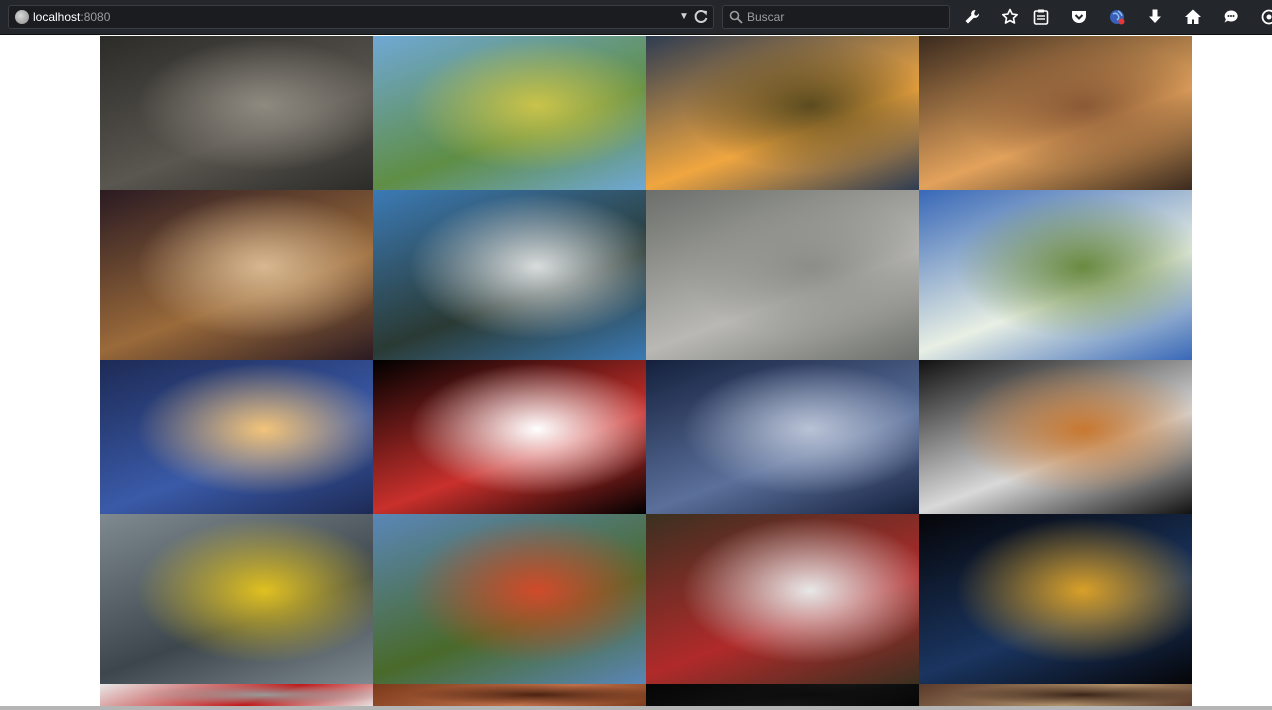 The width and height of the screenshot is (1272, 710). I want to click on wallpaper-thumbnail-white-blossoms, so click(1055, 275).